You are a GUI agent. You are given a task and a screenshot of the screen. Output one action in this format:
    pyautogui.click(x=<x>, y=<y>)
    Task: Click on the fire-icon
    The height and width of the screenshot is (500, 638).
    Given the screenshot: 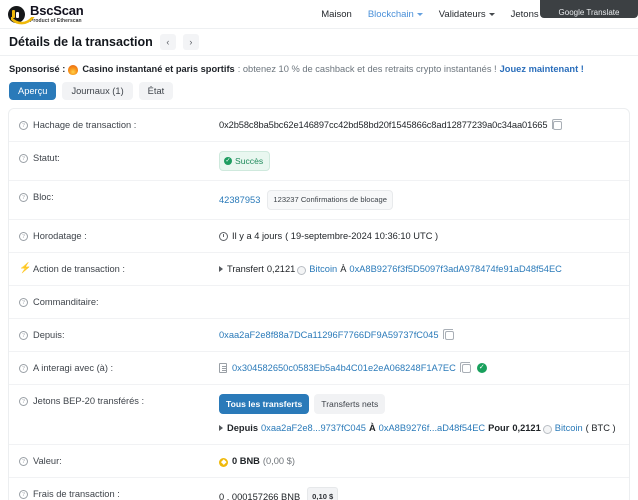 What is the action you would take?
    pyautogui.click(x=73, y=70)
    